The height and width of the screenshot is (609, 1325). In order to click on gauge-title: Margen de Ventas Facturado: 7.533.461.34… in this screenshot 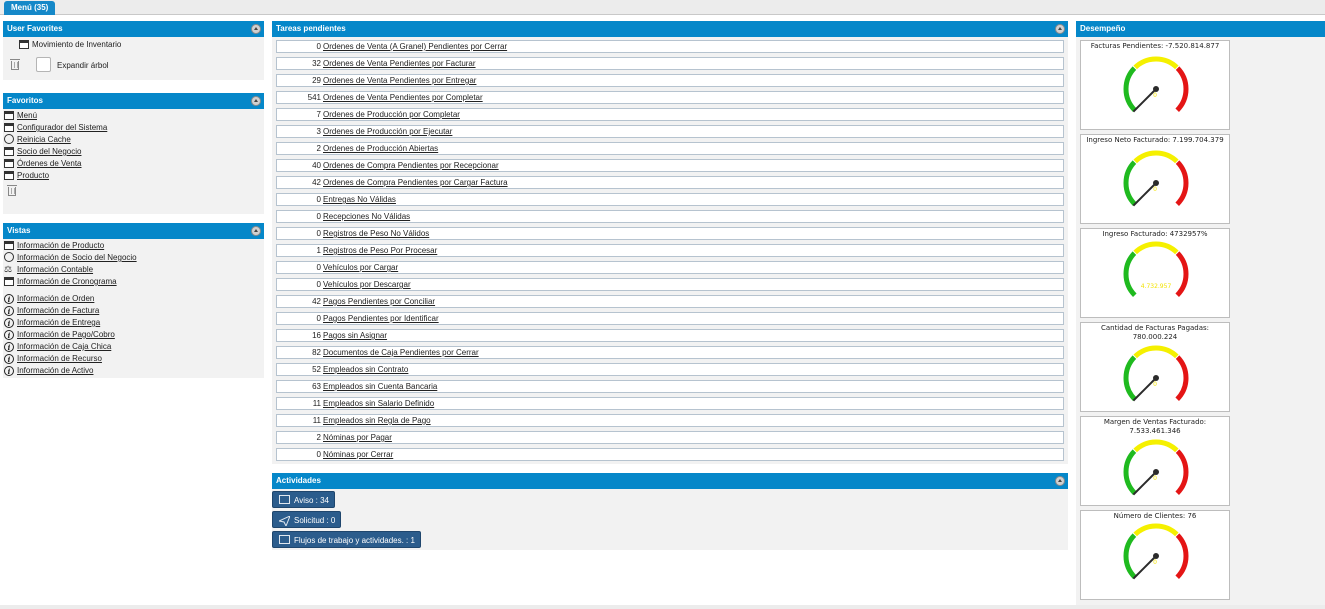, I will do `click(1155, 426)`.